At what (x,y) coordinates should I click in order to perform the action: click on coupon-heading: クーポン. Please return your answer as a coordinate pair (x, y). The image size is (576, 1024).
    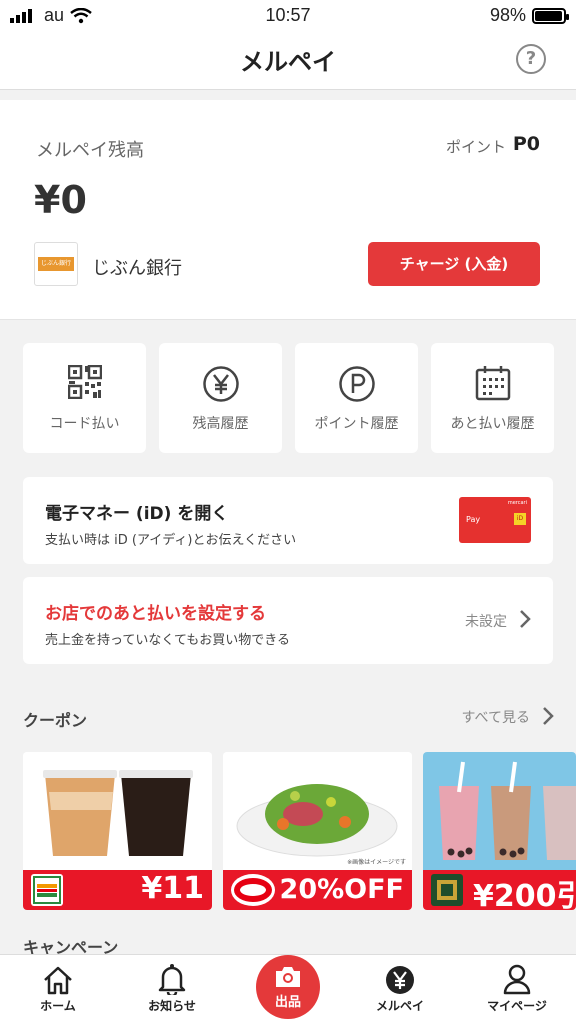
    Looking at the image, I should click on (55, 720).